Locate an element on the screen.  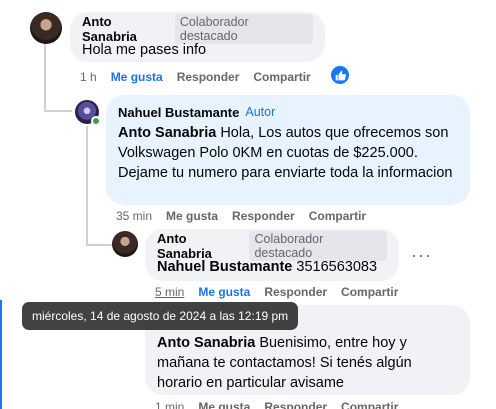
comment-text: Nahuel Bustamante 3516563083 is located at coordinates (267, 267).